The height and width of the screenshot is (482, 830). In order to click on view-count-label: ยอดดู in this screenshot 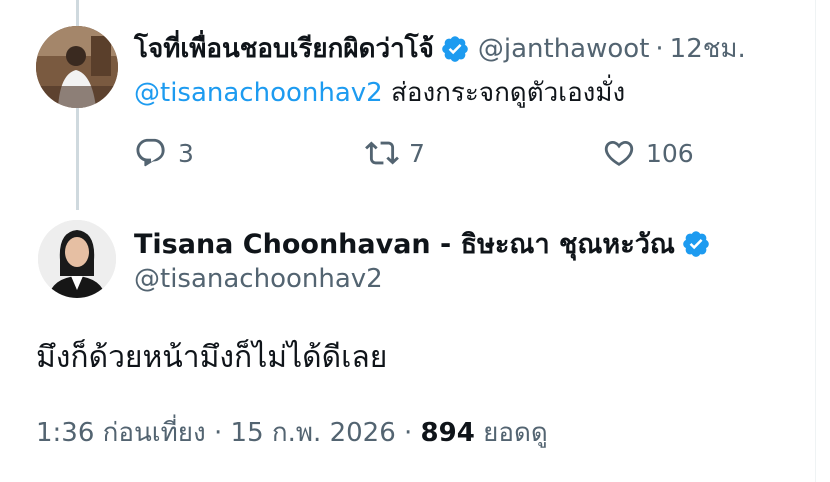, I will do `click(515, 433)`.